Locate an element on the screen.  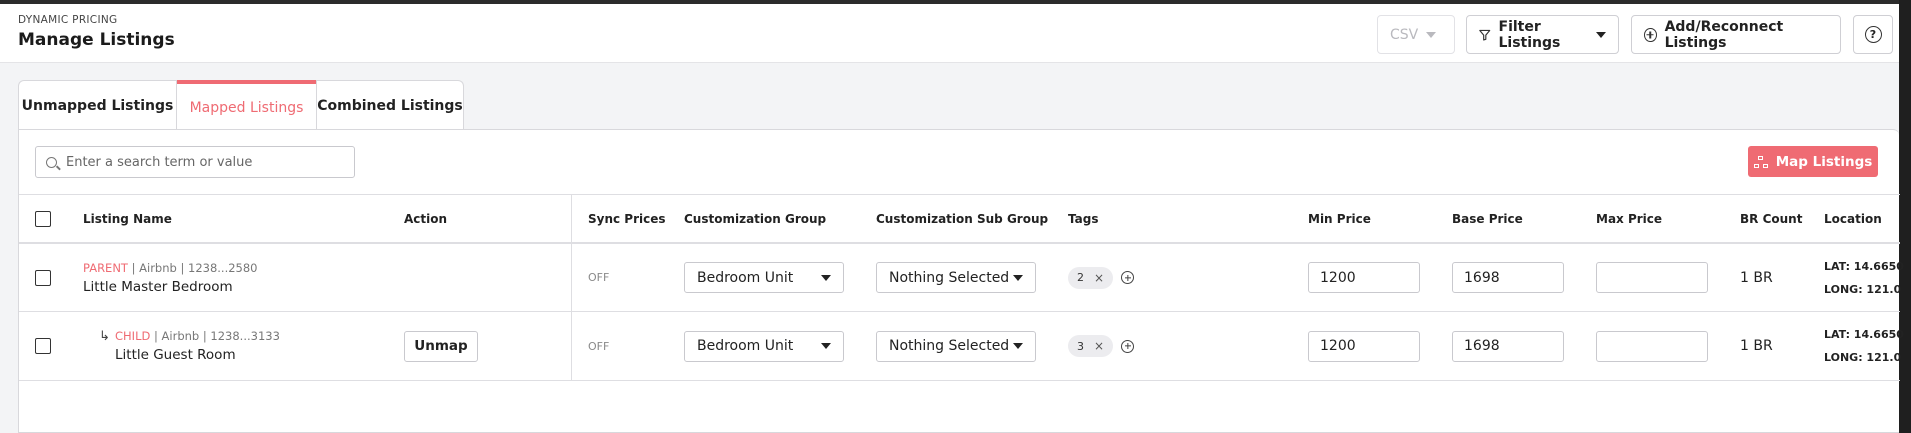
child-arrow-icon: ↳ is located at coordinates (104, 336).